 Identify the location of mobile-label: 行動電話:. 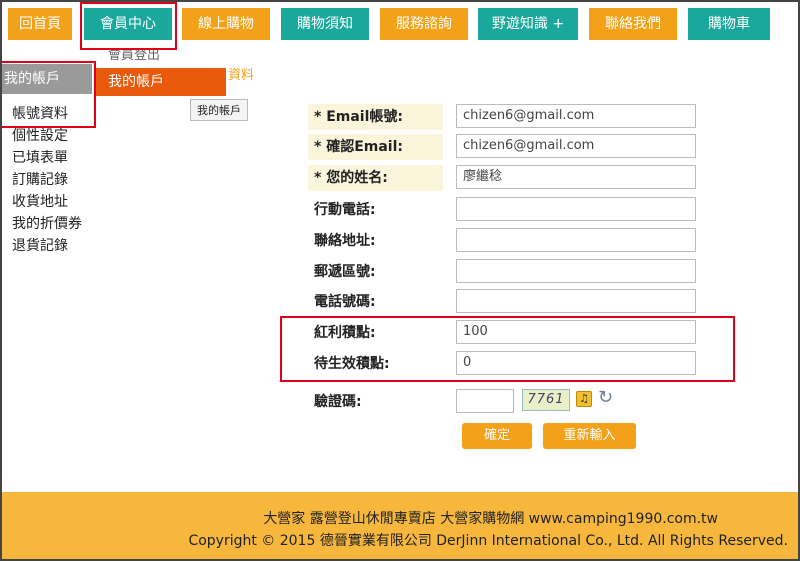
(345, 210).